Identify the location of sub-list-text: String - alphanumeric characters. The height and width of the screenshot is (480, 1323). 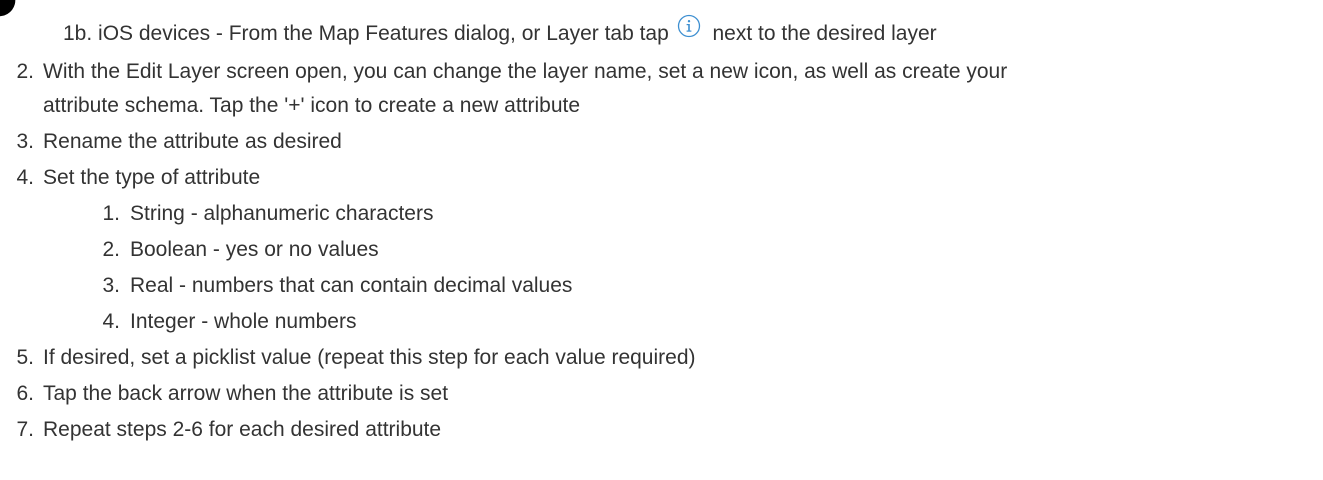
(282, 213).